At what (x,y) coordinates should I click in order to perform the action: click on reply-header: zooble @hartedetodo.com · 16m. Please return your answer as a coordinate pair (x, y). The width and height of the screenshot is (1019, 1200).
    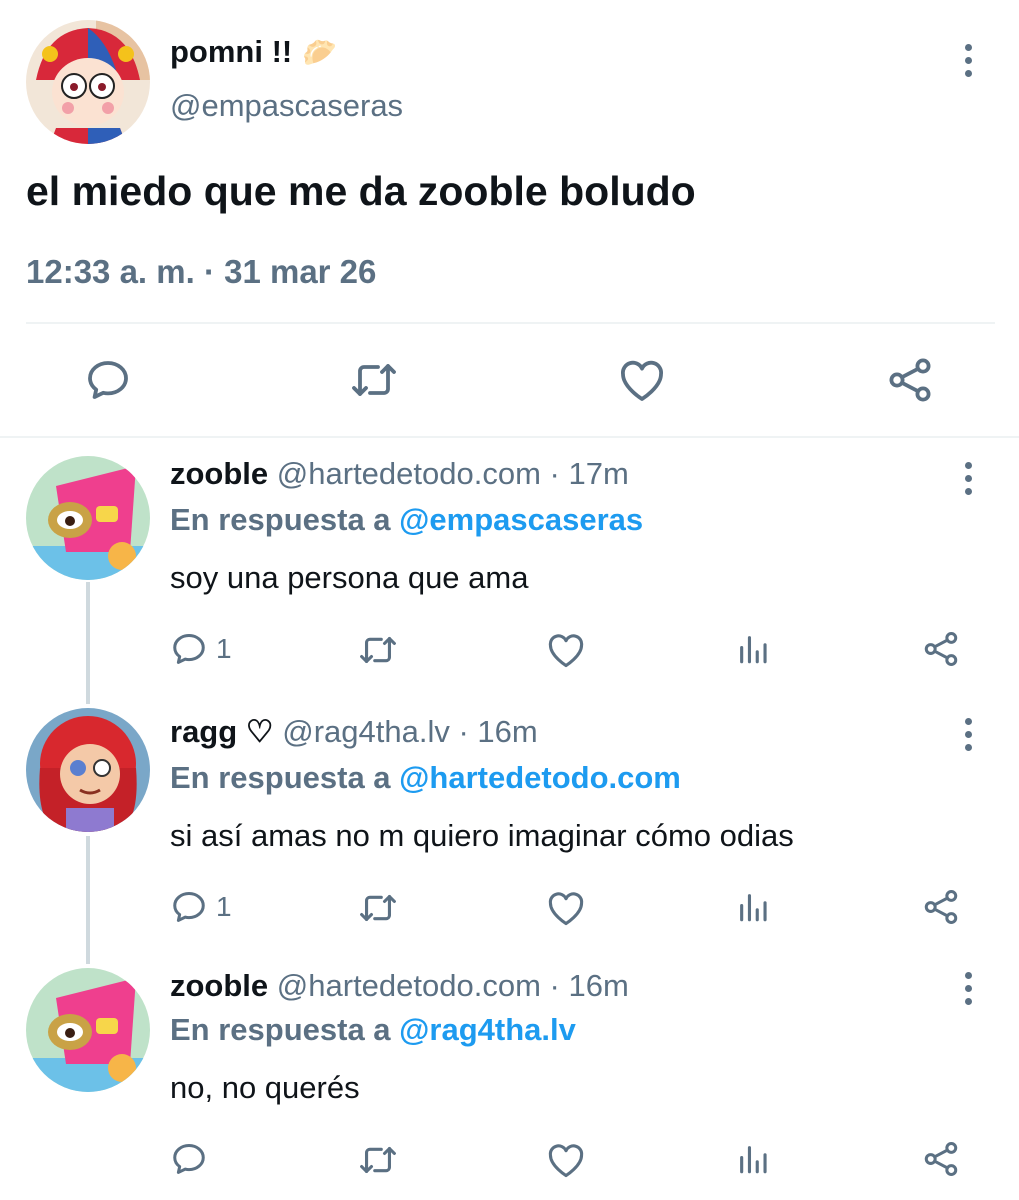
    Looking at the image, I should click on (399, 986).